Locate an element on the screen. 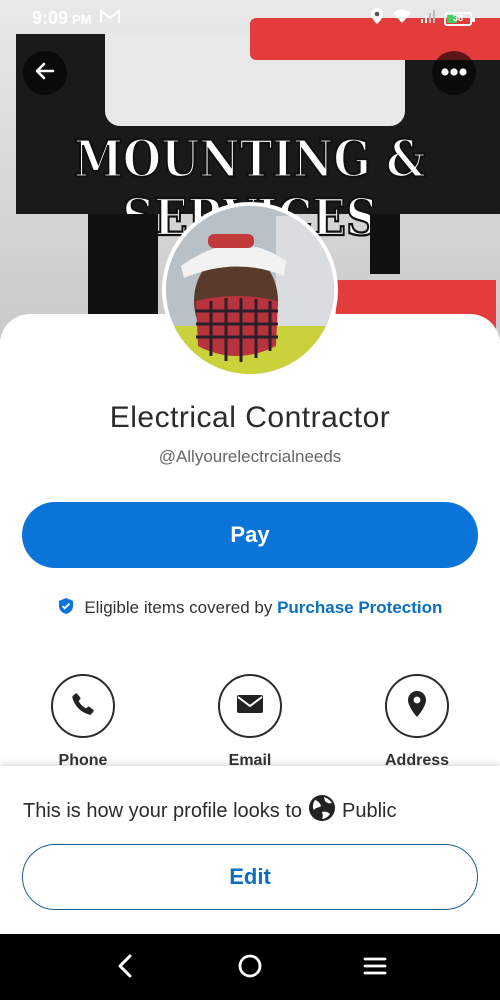 This screenshot has width=500, height=1000. back-button is located at coordinates (45, 73).